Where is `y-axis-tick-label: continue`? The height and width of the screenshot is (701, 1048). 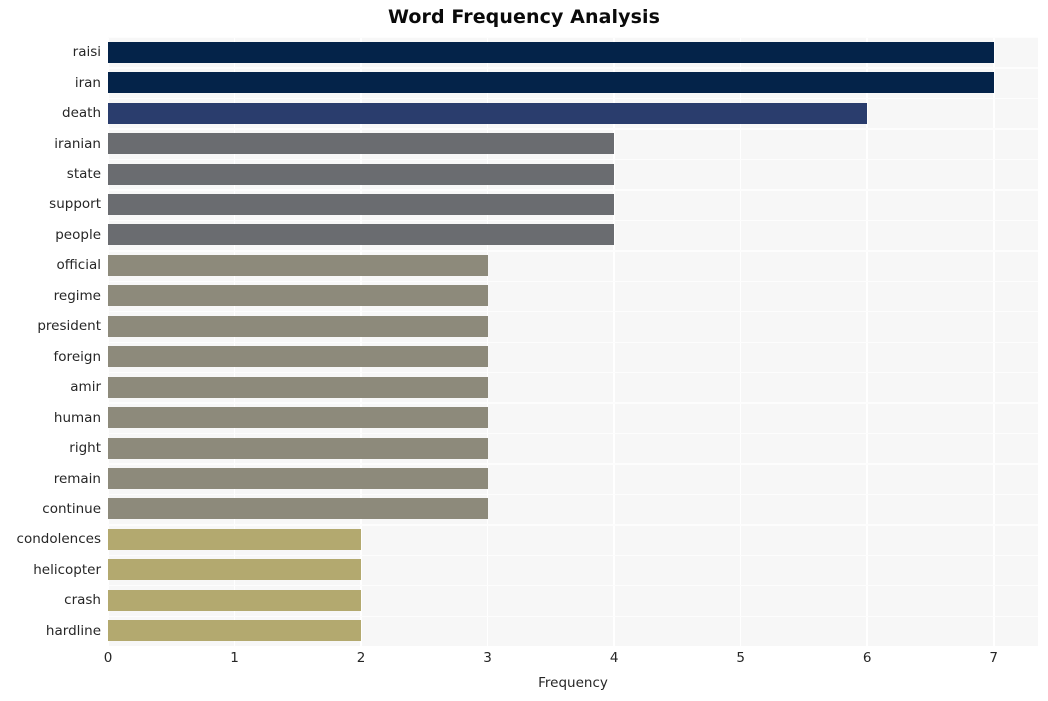
y-axis-tick-label: continue is located at coordinates (71, 508).